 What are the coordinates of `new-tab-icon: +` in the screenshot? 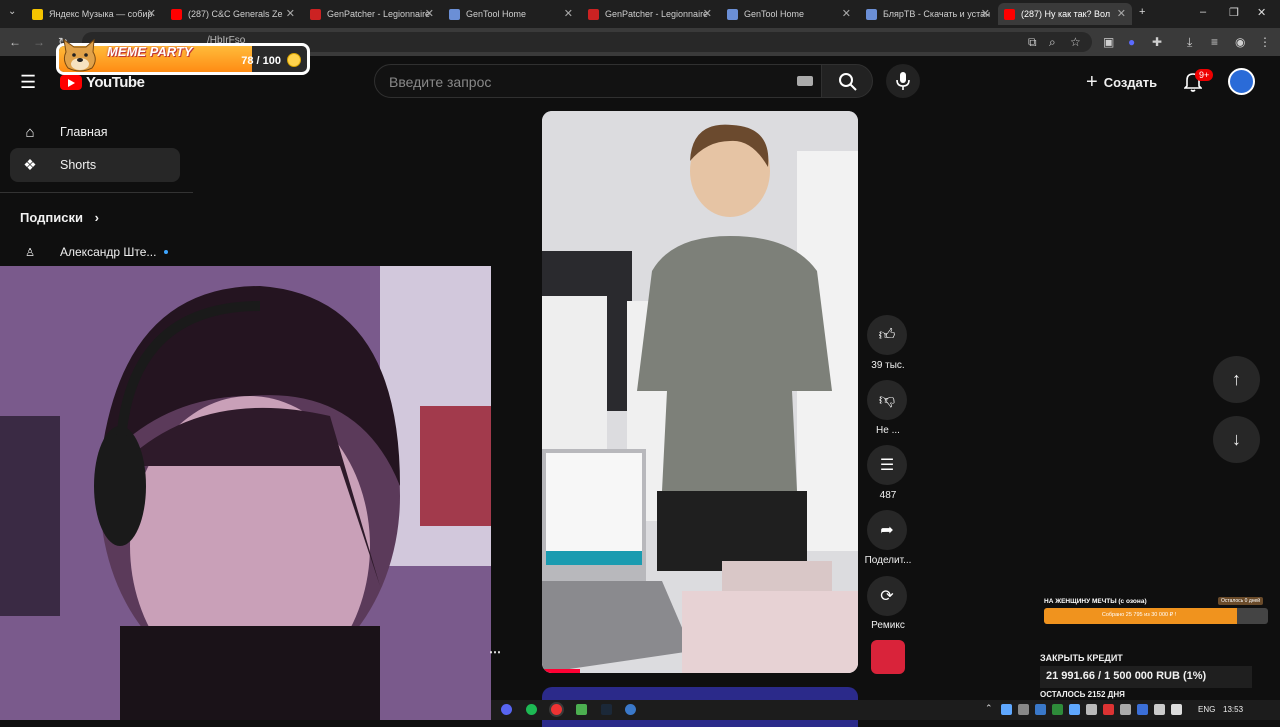 It's located at (1142, 12).